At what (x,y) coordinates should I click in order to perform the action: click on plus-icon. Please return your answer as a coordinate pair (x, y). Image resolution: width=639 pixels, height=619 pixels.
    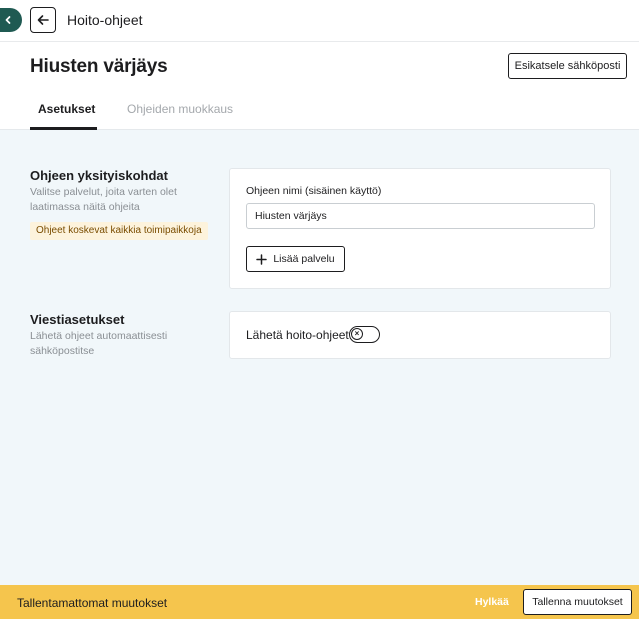
    Looking at the image, I should click on (262, 259).